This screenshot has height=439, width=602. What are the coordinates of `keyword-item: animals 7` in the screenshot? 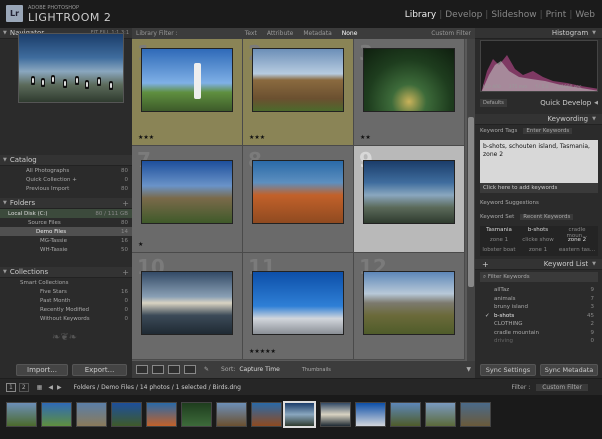 It's located at (539, 299).